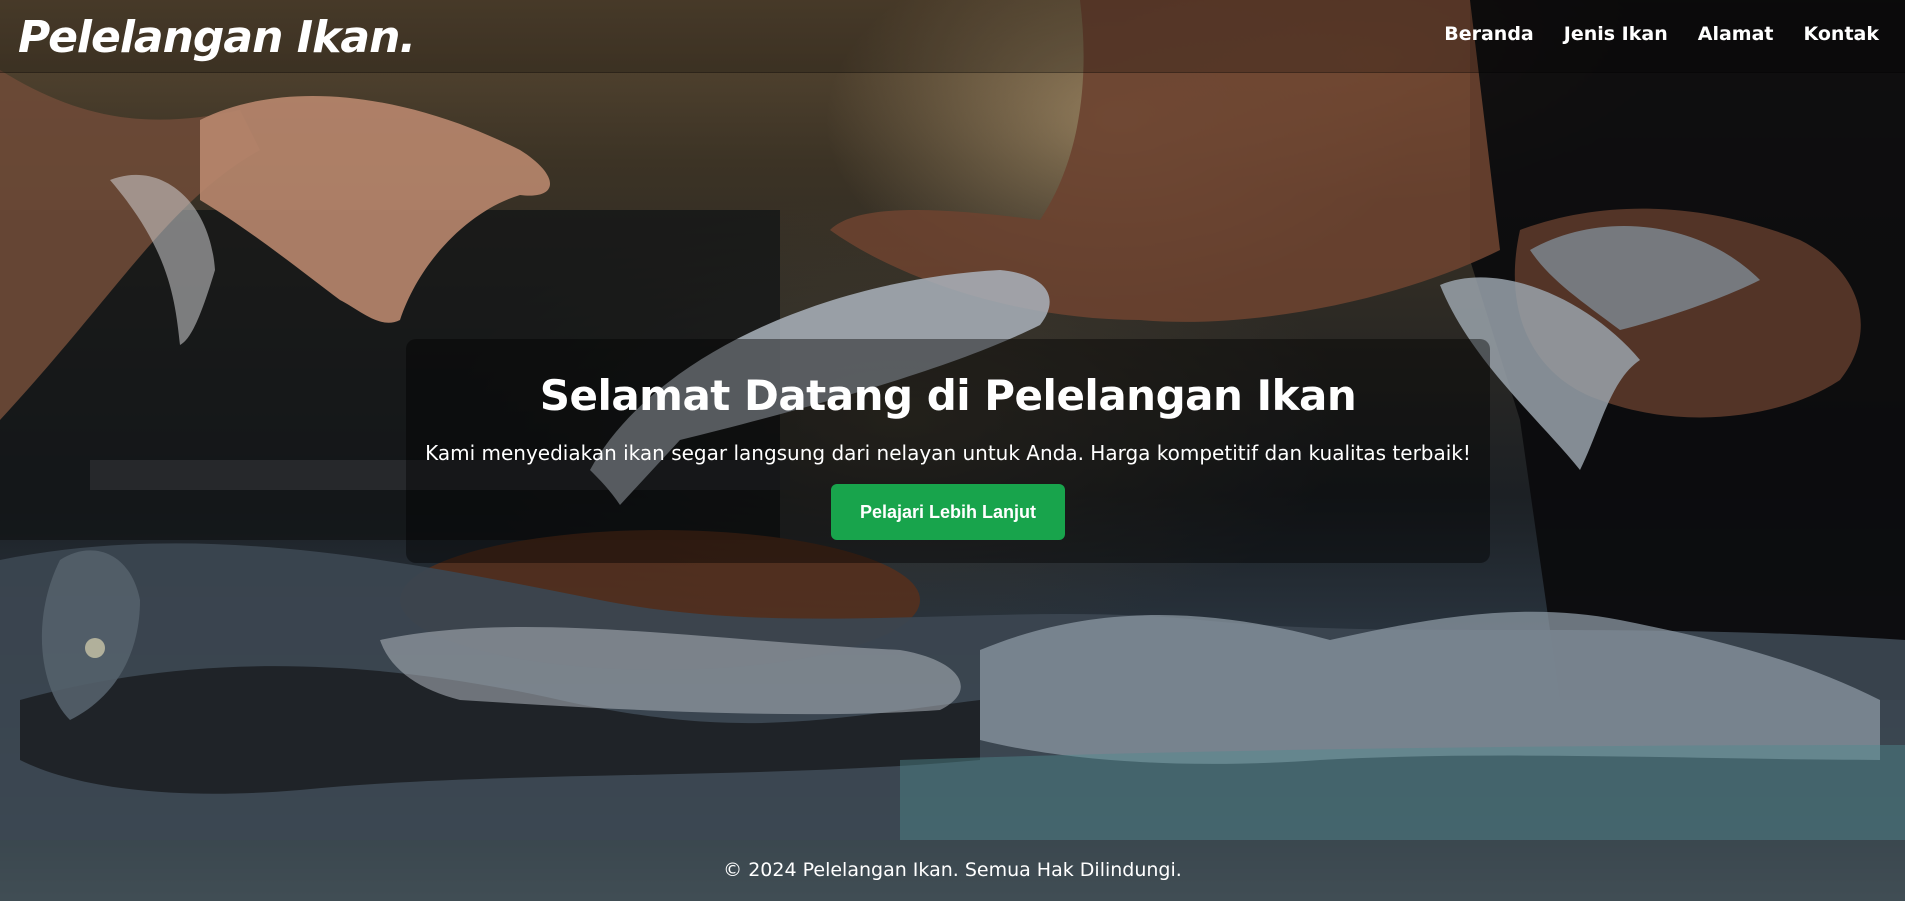  What do you see at coordinates (217, 38) in the screenshot?
I see `brand-logo: Pelelangan Ikan.` at bounding box center [217, 38].